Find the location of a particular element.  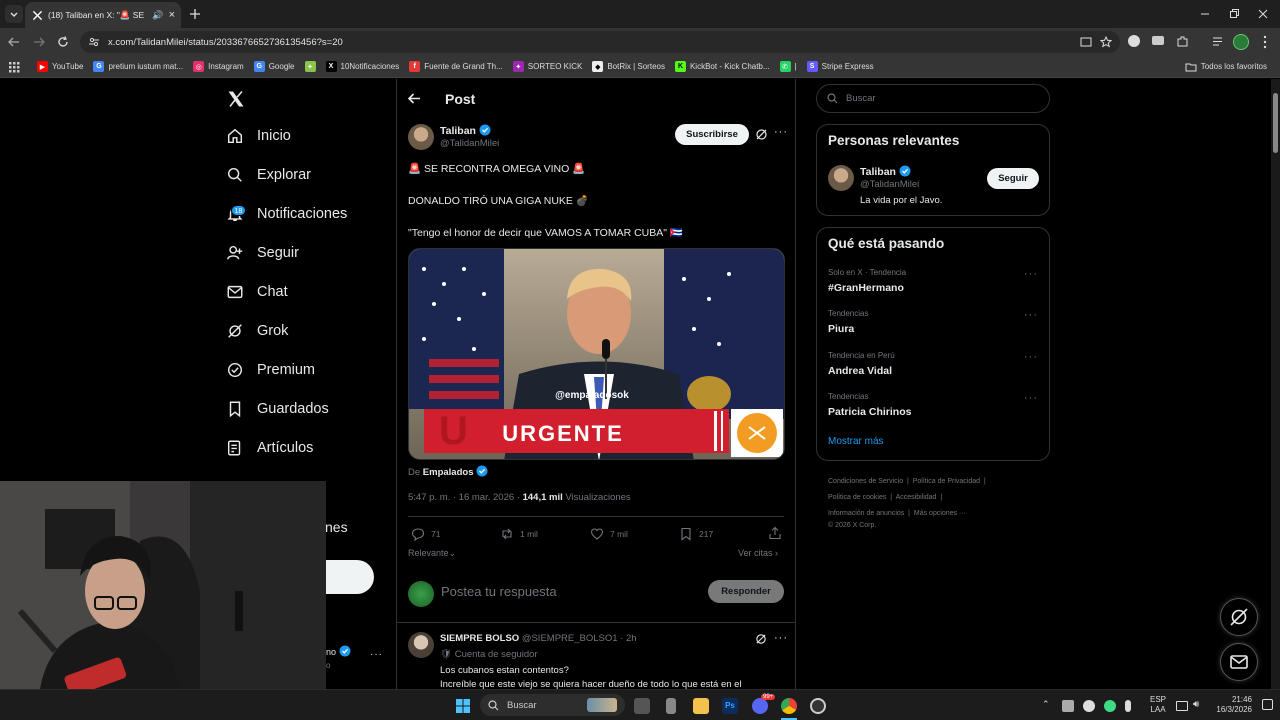

sidebar-item-guardados: Guardados is located at coordinates (277, 409).